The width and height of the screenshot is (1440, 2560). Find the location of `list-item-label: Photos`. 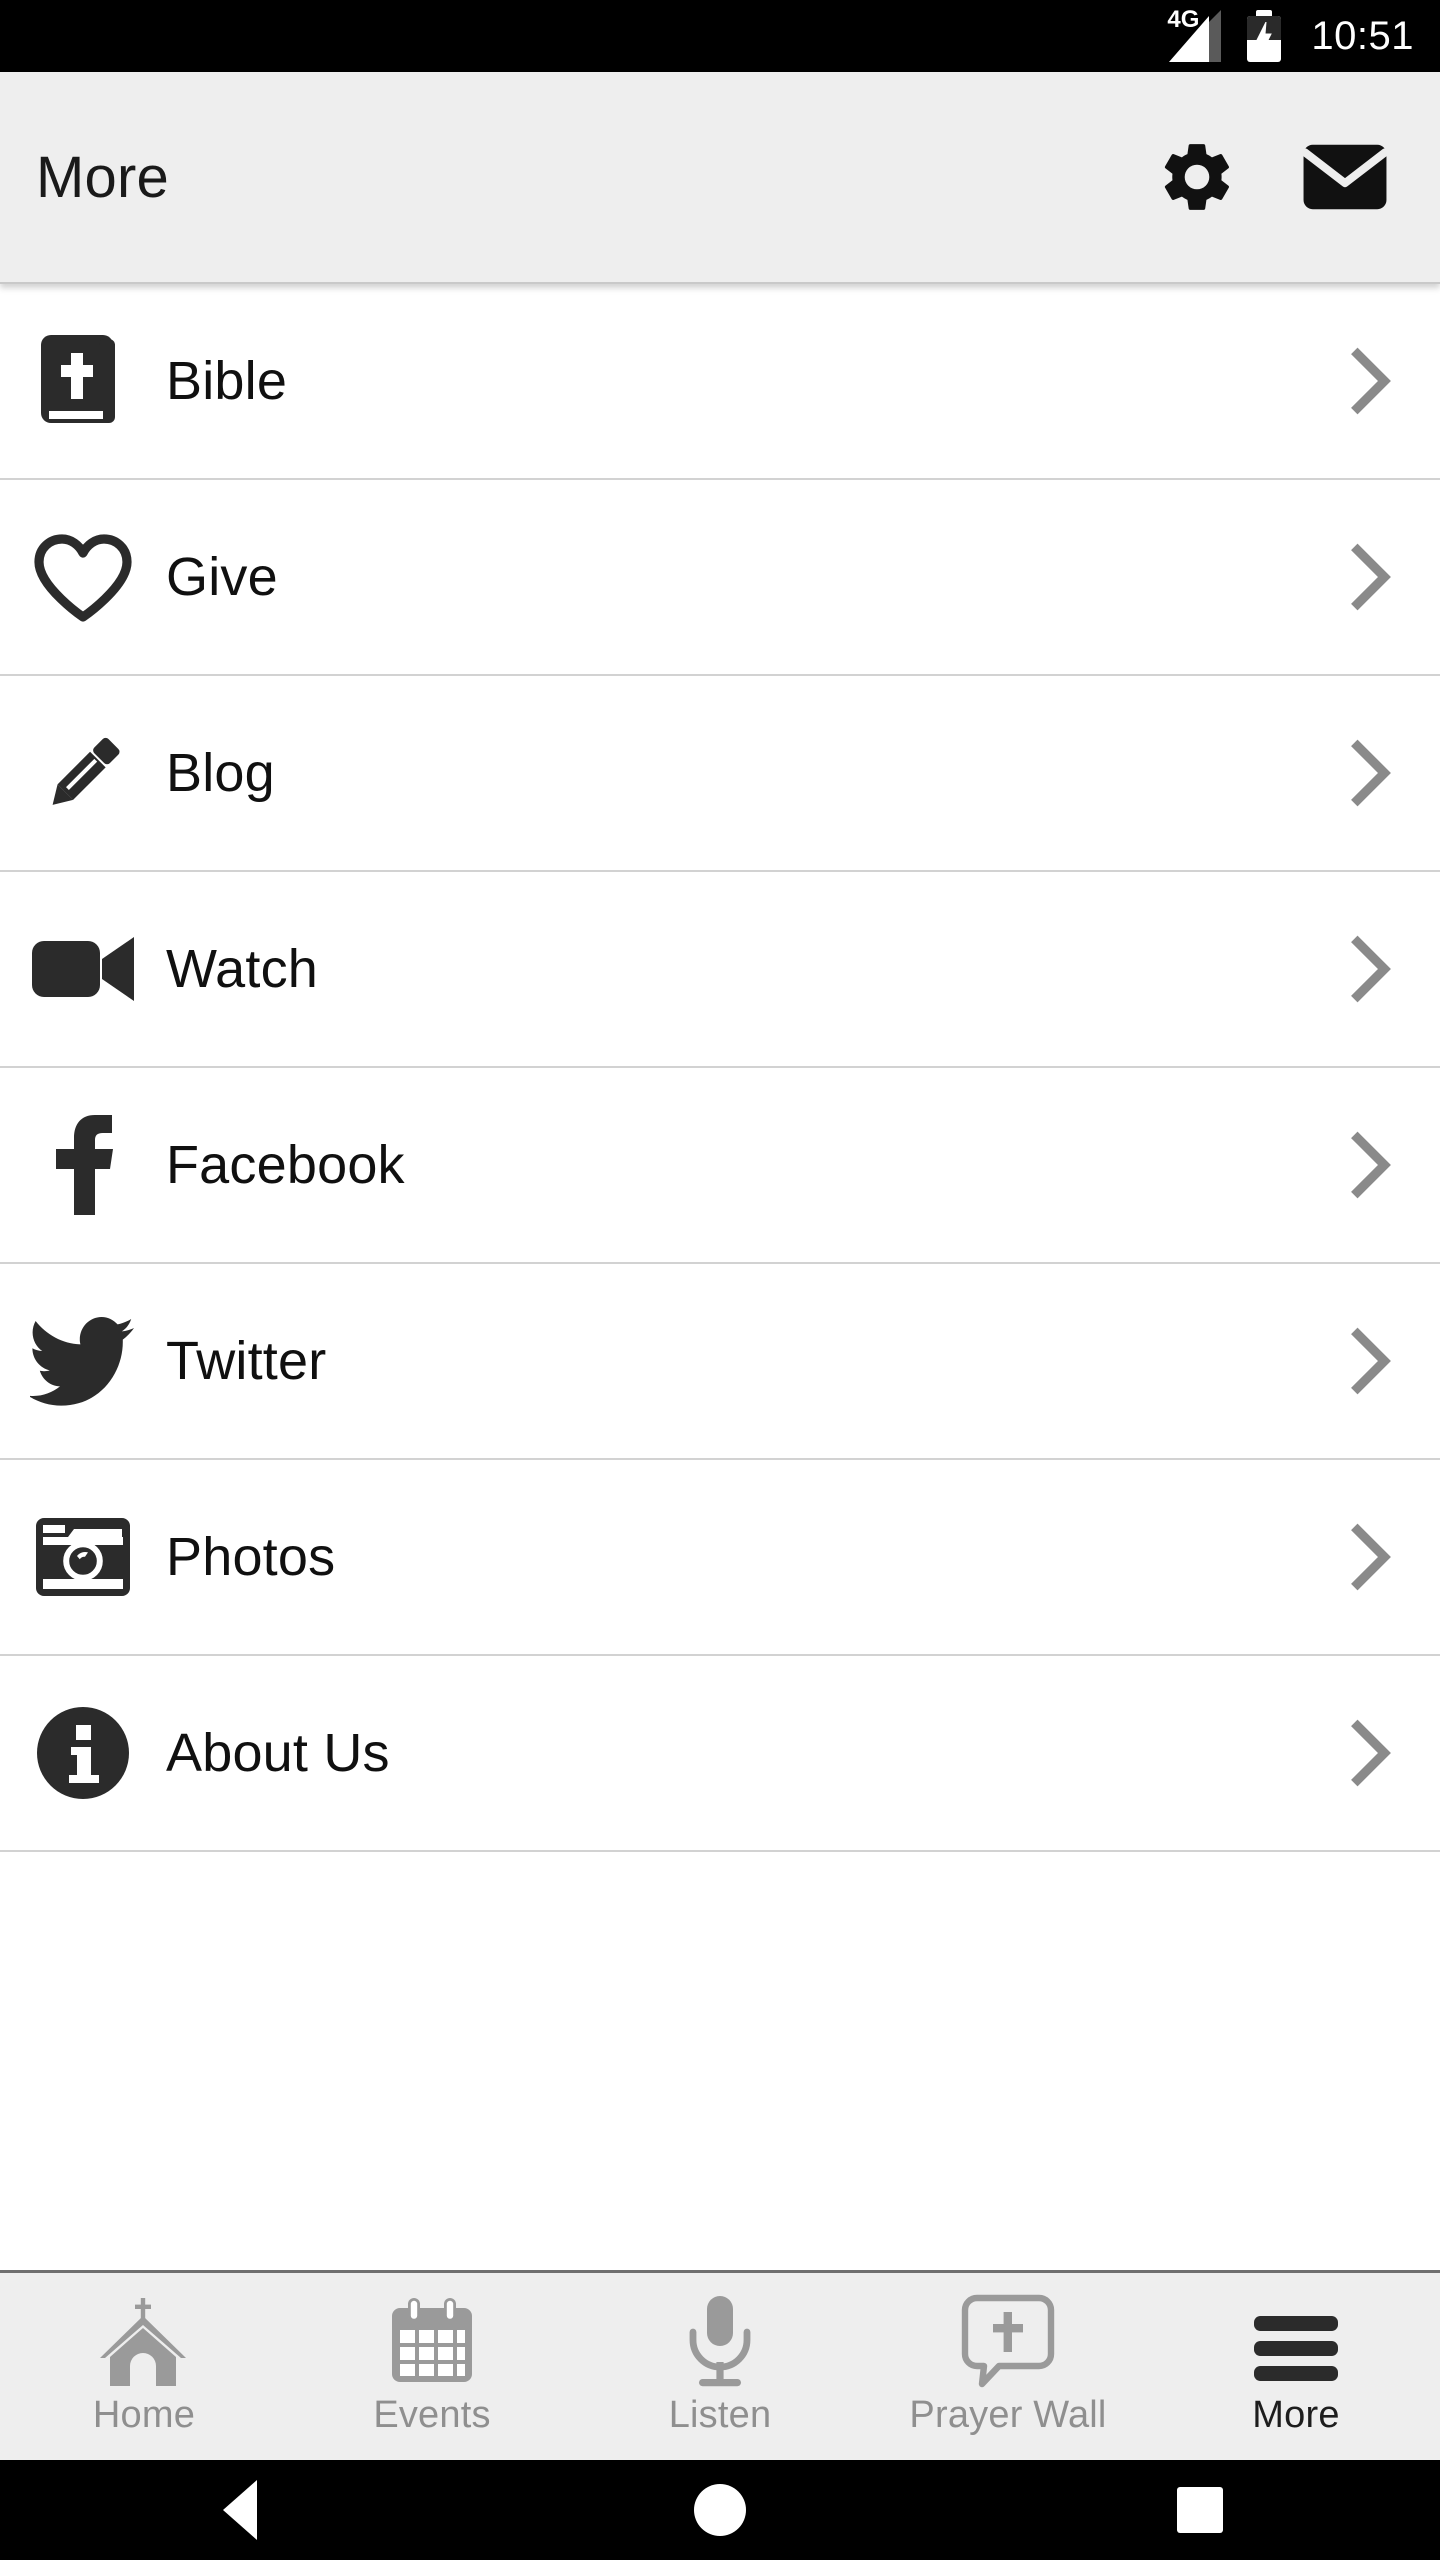

list-item-label: Photos is located at coordinates (251, 1557).